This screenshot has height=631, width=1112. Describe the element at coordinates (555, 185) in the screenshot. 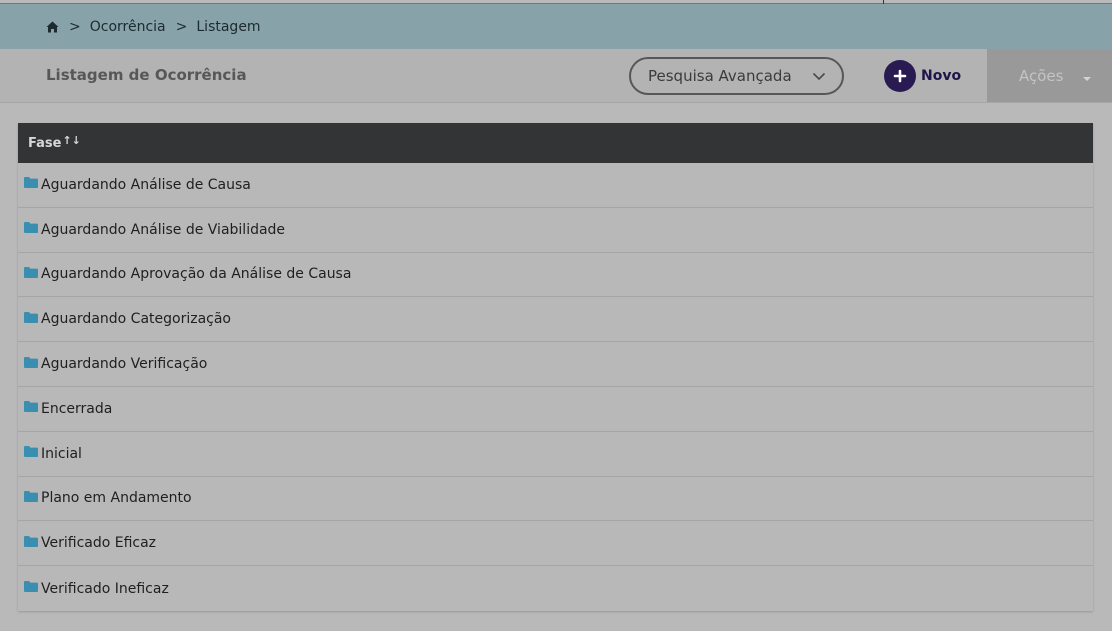

I see `table-row: Aguardando Análise de Causa` at that location.